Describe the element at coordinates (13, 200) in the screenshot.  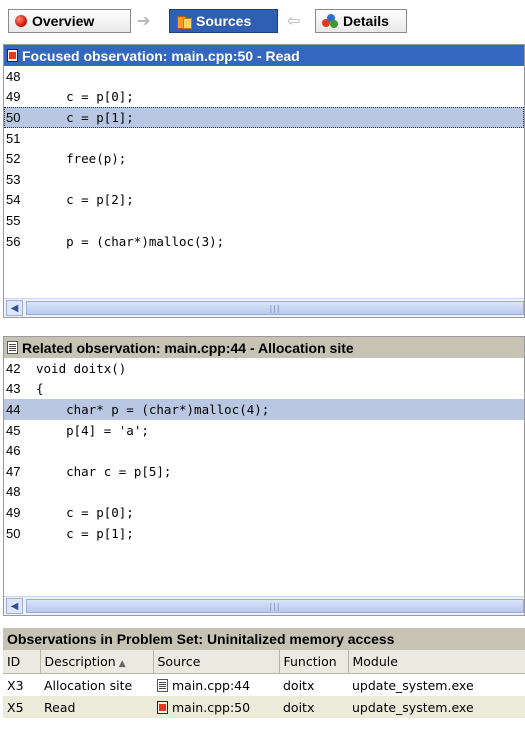
I see `line-number: 54` at that location.